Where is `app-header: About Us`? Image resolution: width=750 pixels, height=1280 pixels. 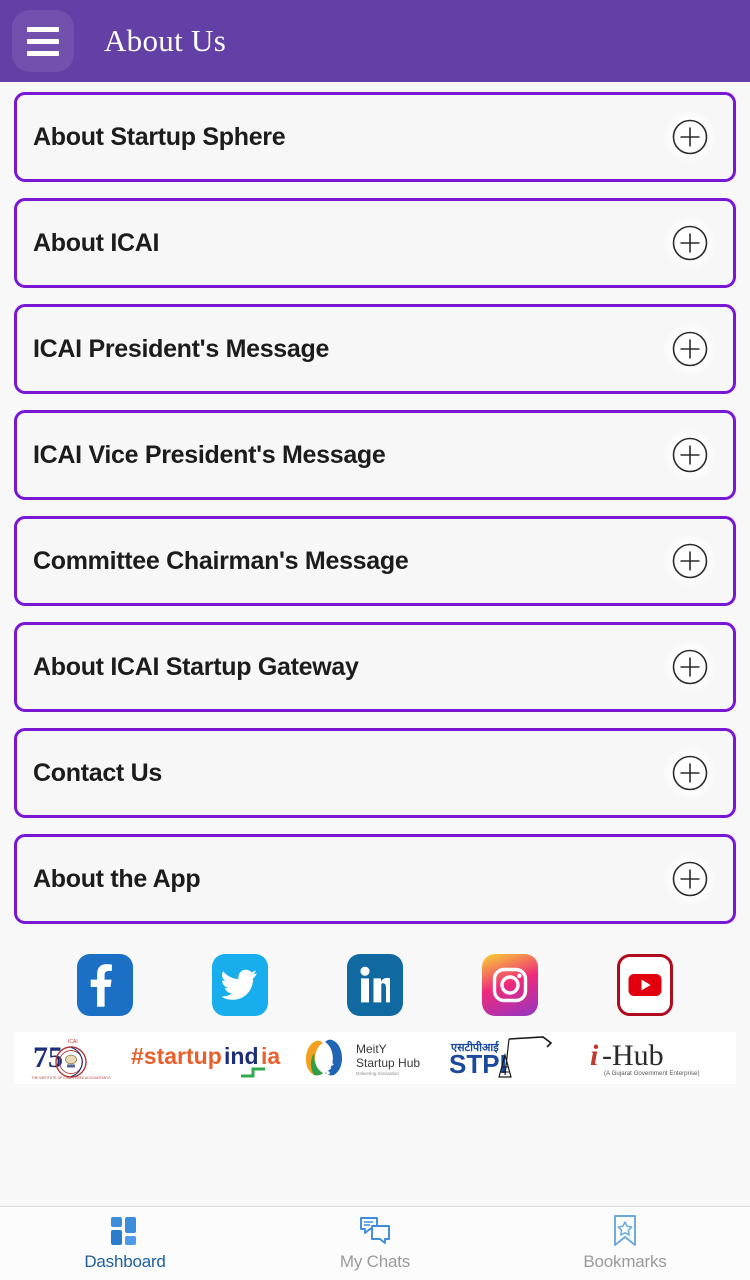
app-header: About Us is located at coordinates (375, 41).